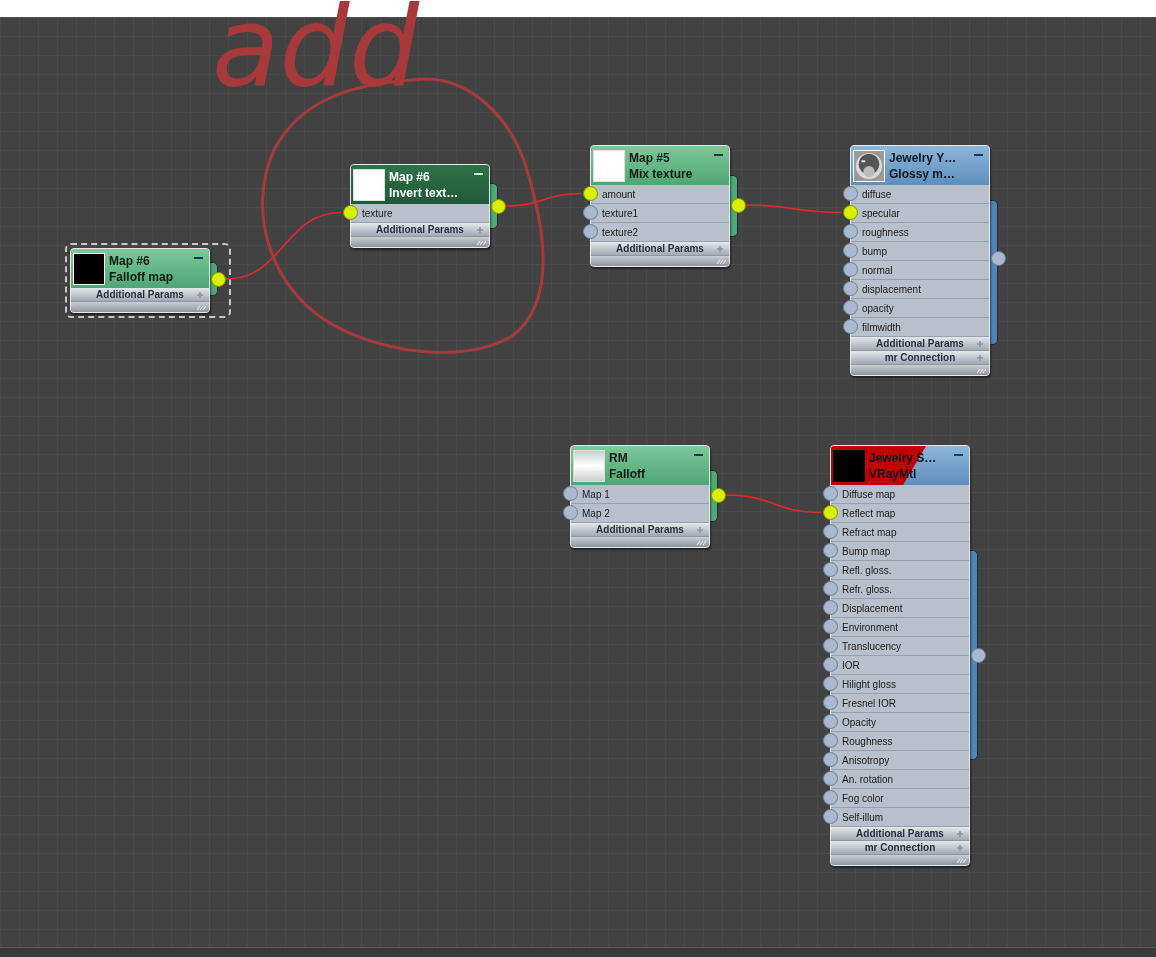 This screenshot has height=957, width=1156. Describe the element at coordinates (377, 213) in the screenshot. I see `socket-label: texture` at that location.